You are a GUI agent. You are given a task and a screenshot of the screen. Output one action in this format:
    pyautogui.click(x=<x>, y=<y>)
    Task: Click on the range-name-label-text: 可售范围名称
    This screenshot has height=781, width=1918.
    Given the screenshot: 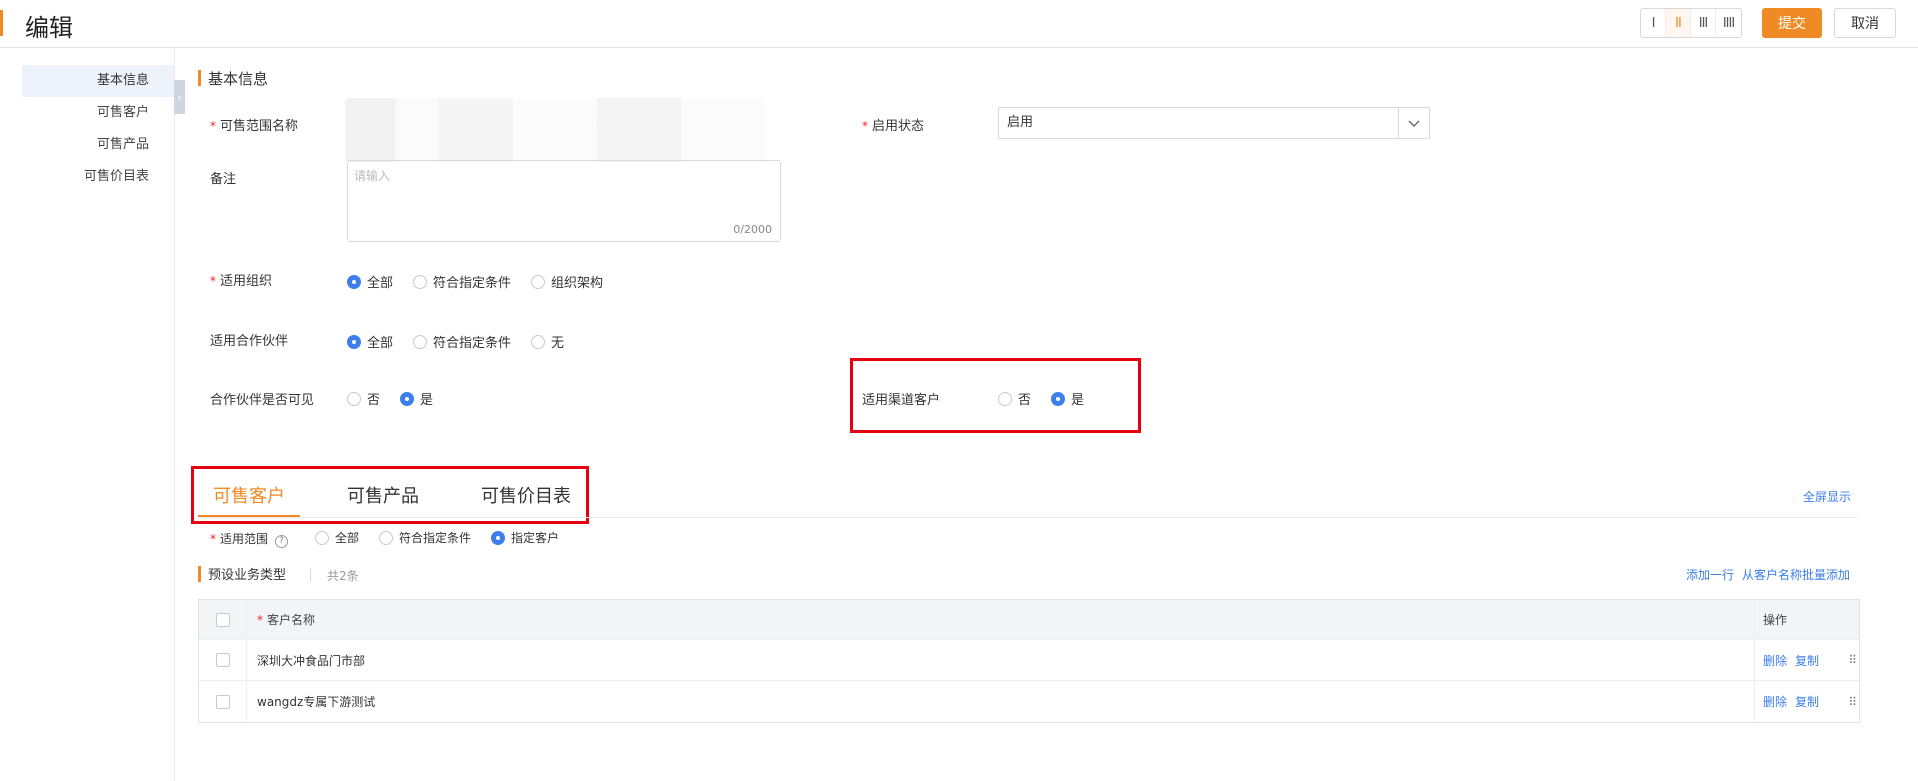 What is the action you would take?
    pyautogui.click(x=259, y=126)
    